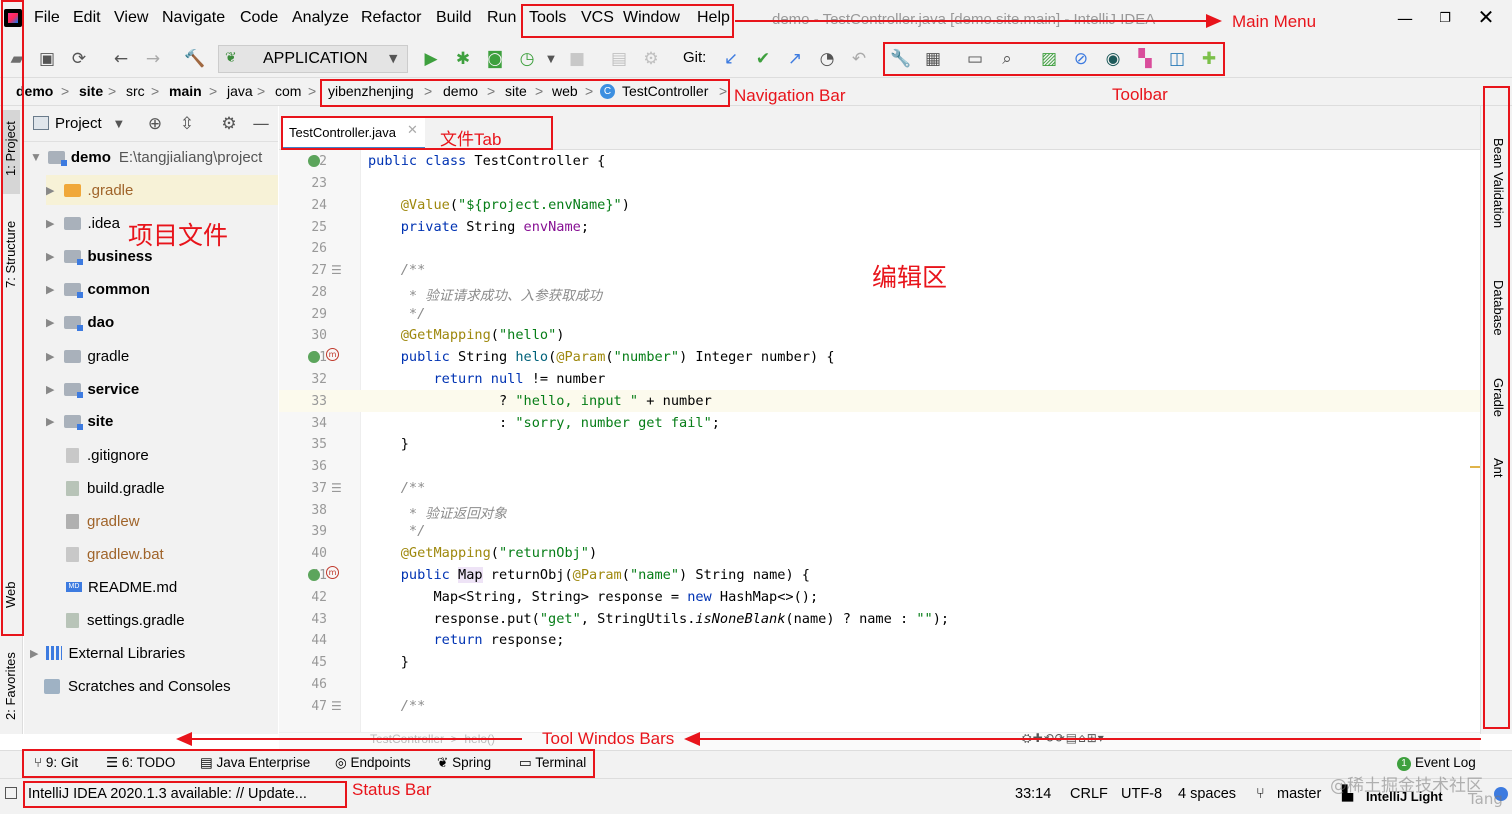 The height and width of the screenshot is (814, 1512). What do you see at coordinates (1049, 59) in the screenshot?
I see `statistic-icon: ▨` at bounding box center [1049, 59].